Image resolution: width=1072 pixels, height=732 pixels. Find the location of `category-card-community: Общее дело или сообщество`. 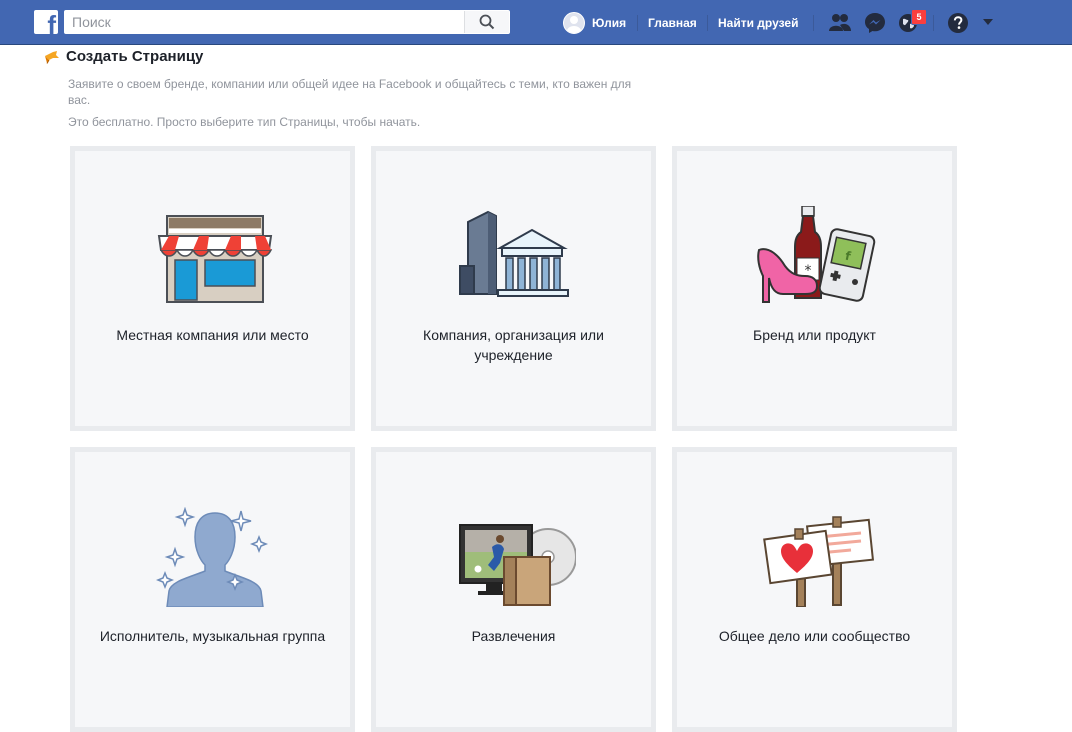

category-card-community: Общее дело или сообщество is located at coordinates (814, 589).